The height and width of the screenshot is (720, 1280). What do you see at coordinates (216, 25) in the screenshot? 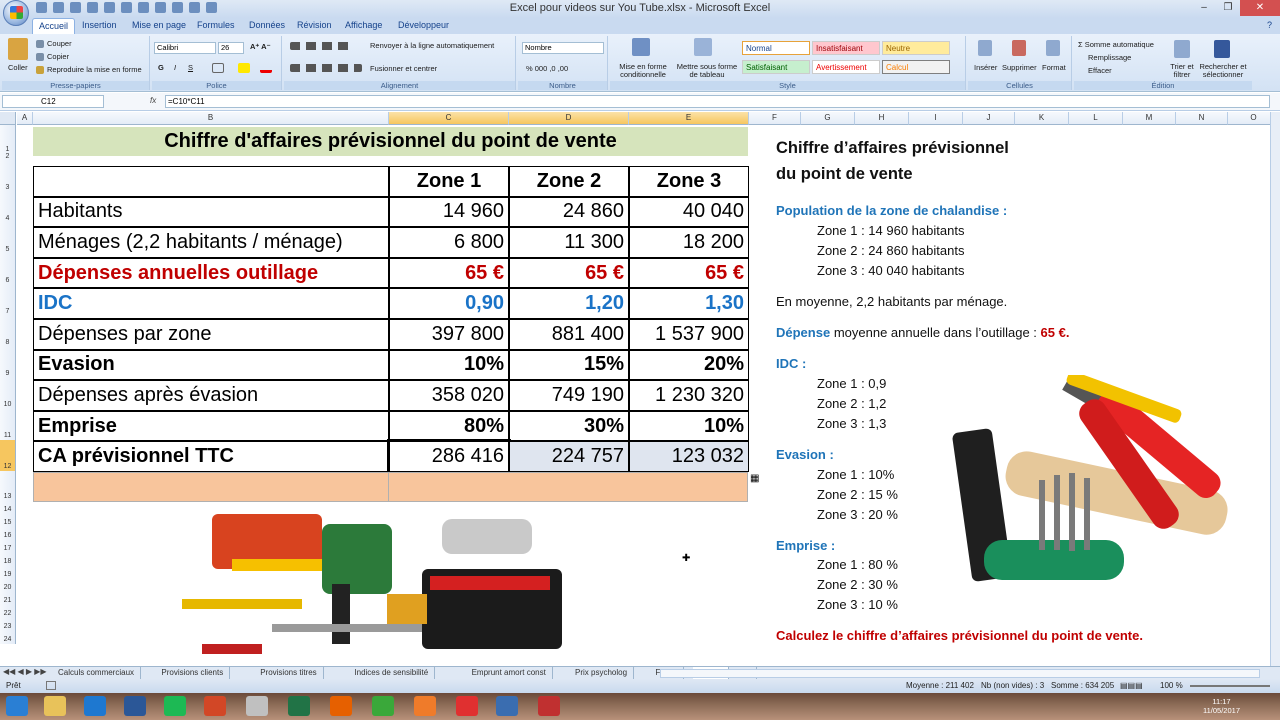
I see `tab-formules: Formules` at bounding box center [216, 25].